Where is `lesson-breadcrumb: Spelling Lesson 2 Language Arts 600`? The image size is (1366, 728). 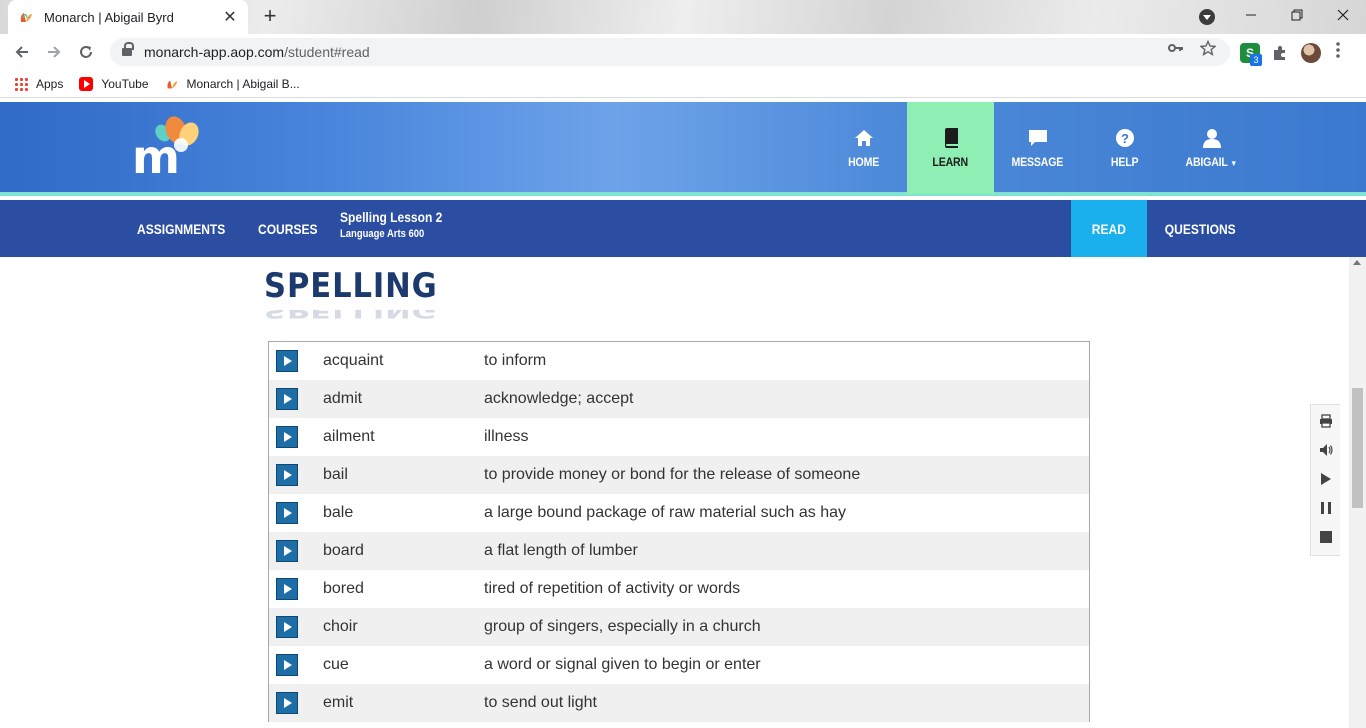 lesson-breadcrumb: Spelling Lesson 2 Language Arts 600 is located at coordinates (399, 224).